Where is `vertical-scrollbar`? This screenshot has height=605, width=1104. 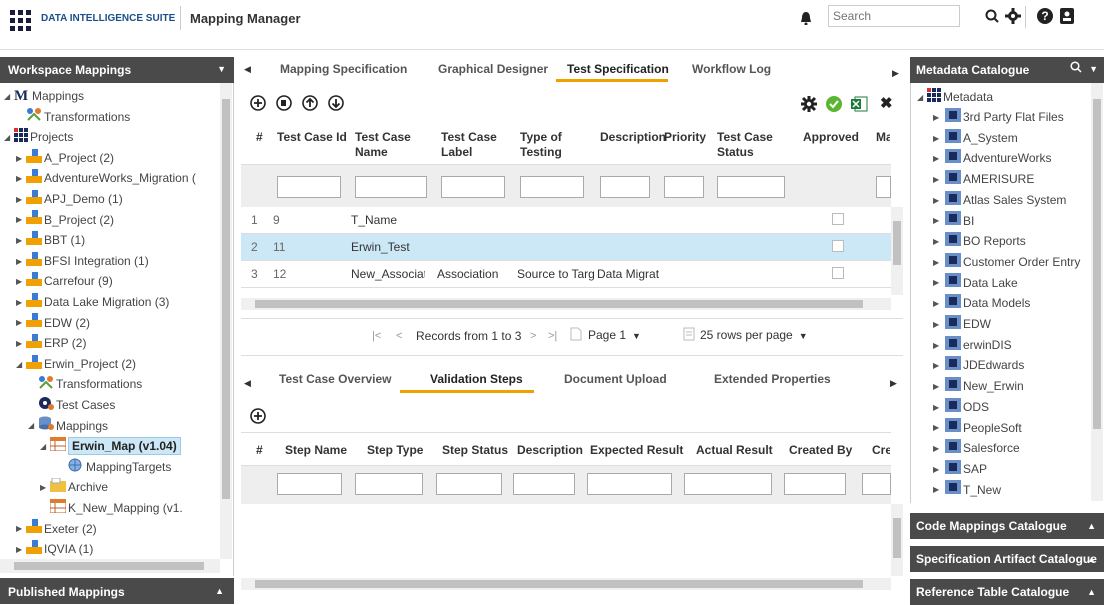
vertical-scrollbar is located at coordinates (226, 321).